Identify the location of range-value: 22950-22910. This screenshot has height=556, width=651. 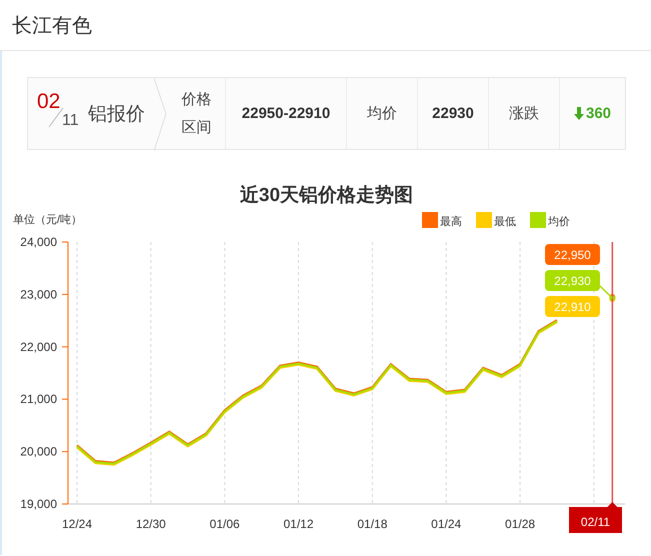
(286, 113).